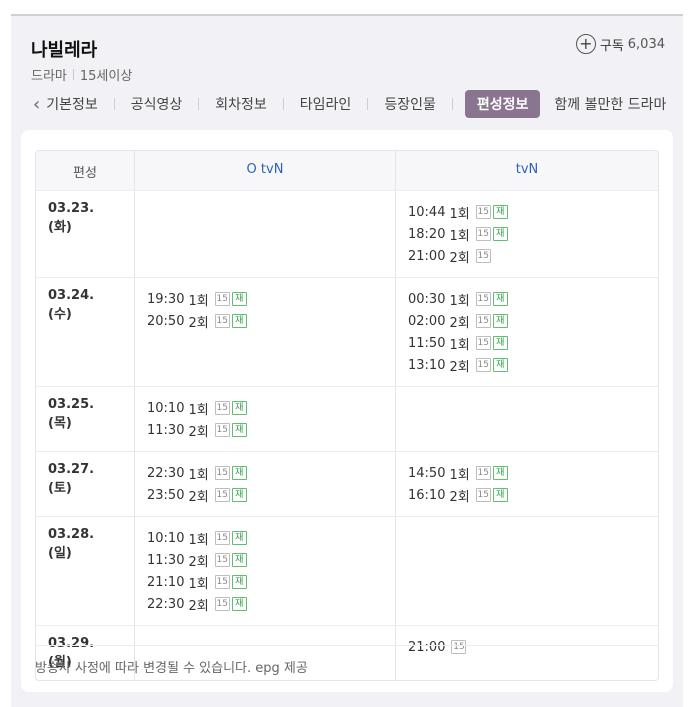 Image resolution: width=689 pixels, height=707 pixels. I want to click on slot-time: 23:50, so click(166, 495).